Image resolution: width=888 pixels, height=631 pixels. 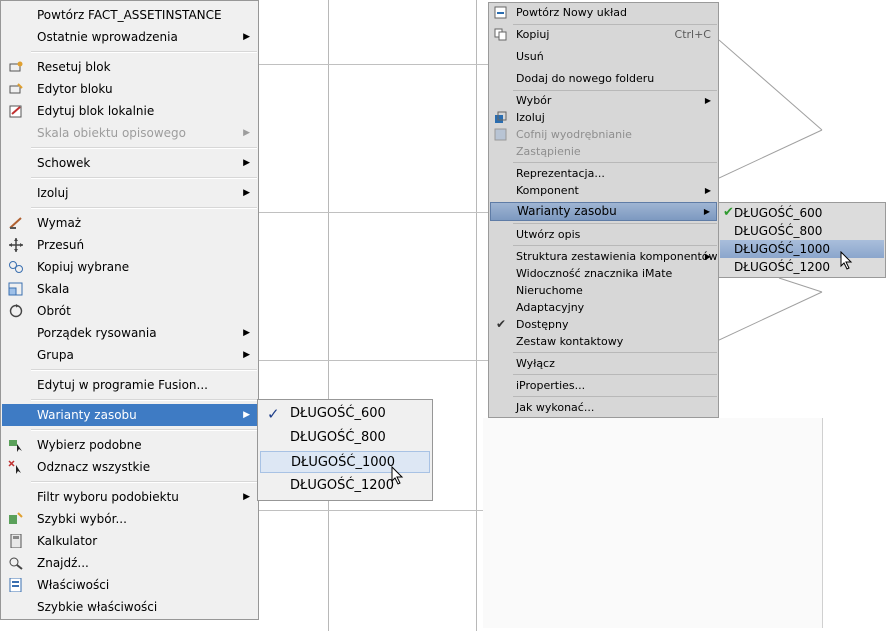 I want to click on menu-item-bom-structure: Struktura zestawienia komponentów ▶, so click(x=604, y=256).